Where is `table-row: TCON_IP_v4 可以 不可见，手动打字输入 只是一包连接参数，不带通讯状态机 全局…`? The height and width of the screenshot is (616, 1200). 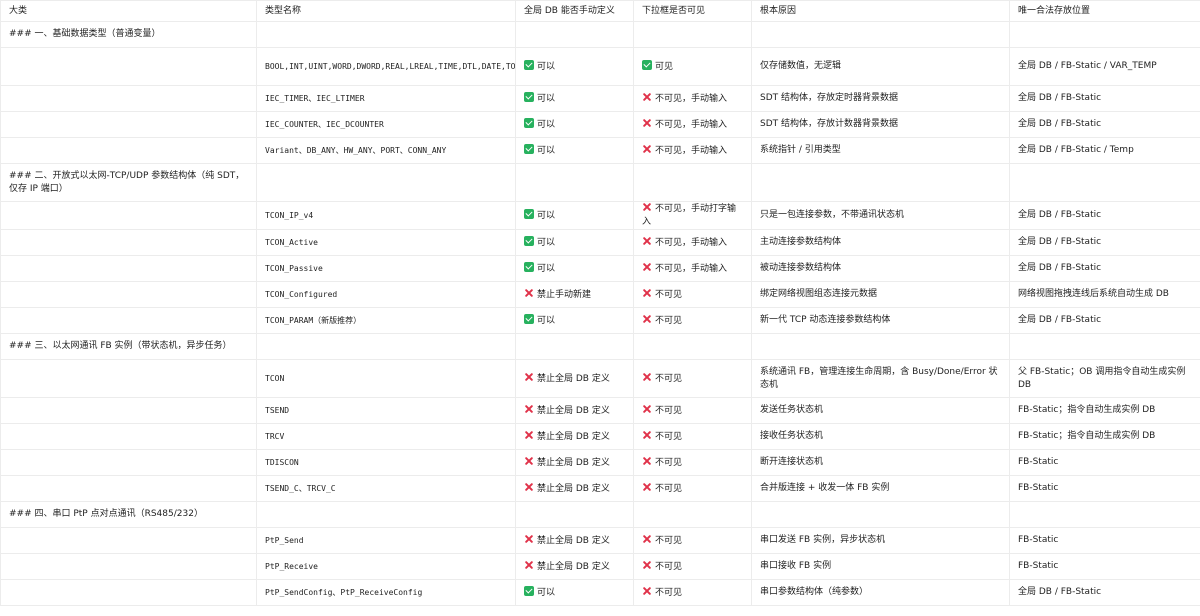
table-row: TCON_IP_v4 可以 不可见，手动打字输入 只是一包连接参数，不带通讯状态机 全局… is located at coordinates (600, 215).